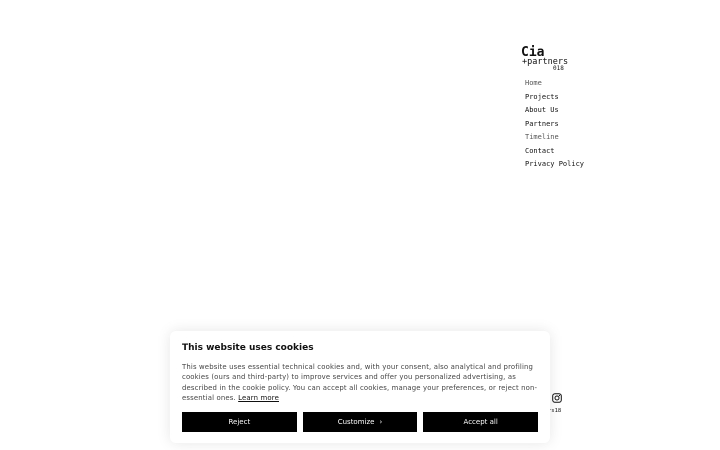 Image resolution: width=720 pixels, height=450 pixels. I want to click on accept-all-button-label: Accept all, so click(480, 422).